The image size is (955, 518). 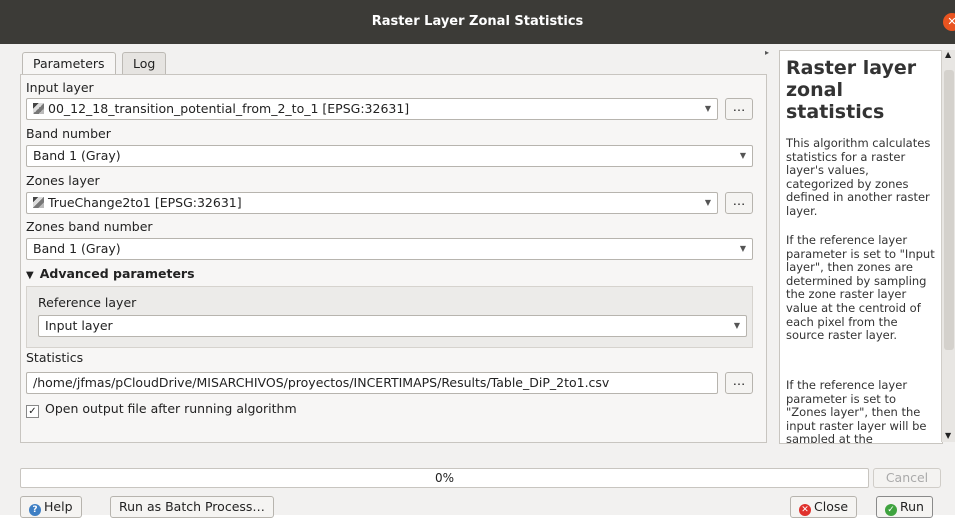 What do you see at coordinates (63, 180) in the screenshot?
I see `zones-layer-label: Zones layer` at bounding box center [63, 180].